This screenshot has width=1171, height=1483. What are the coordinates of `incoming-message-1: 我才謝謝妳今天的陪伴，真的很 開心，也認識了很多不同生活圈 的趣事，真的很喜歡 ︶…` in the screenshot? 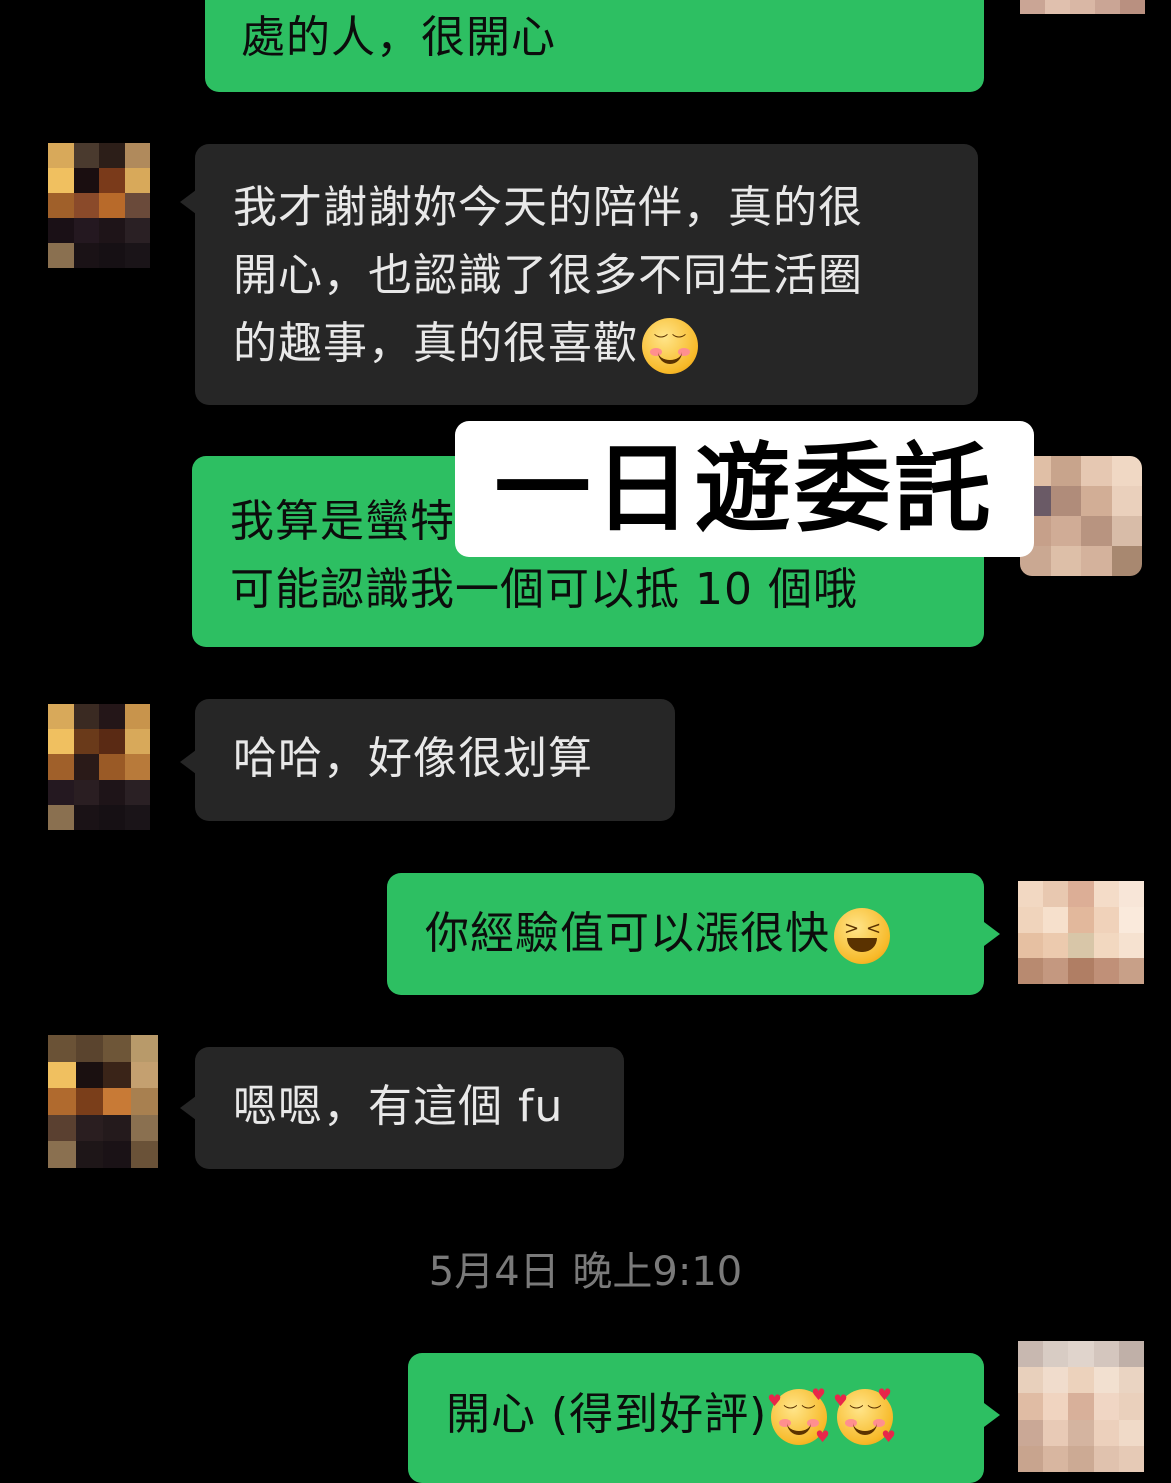 It's located at (586, 274).